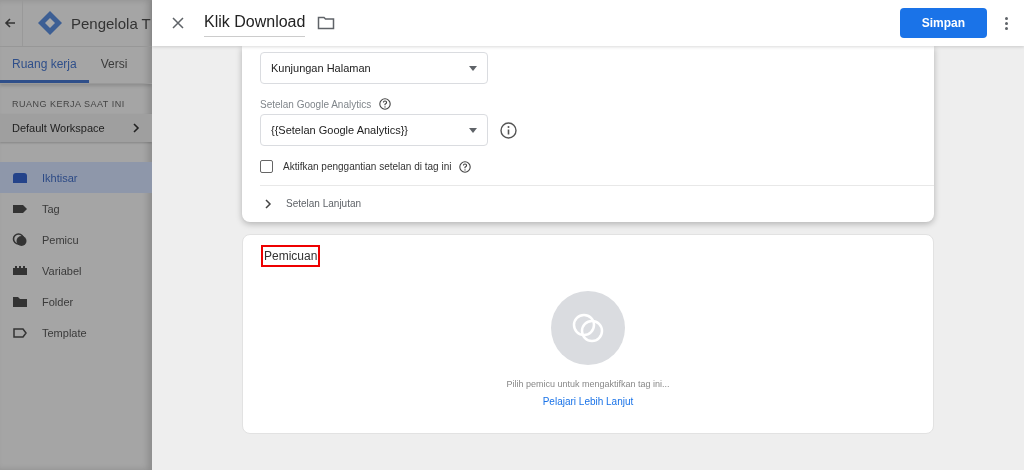 The width and height of the screenshot is (1024, 470). What do you see at coordinates (255, 23) in the screenshot?
I see `tag-name-field: Klik Download` at bounding box center [255, 23].